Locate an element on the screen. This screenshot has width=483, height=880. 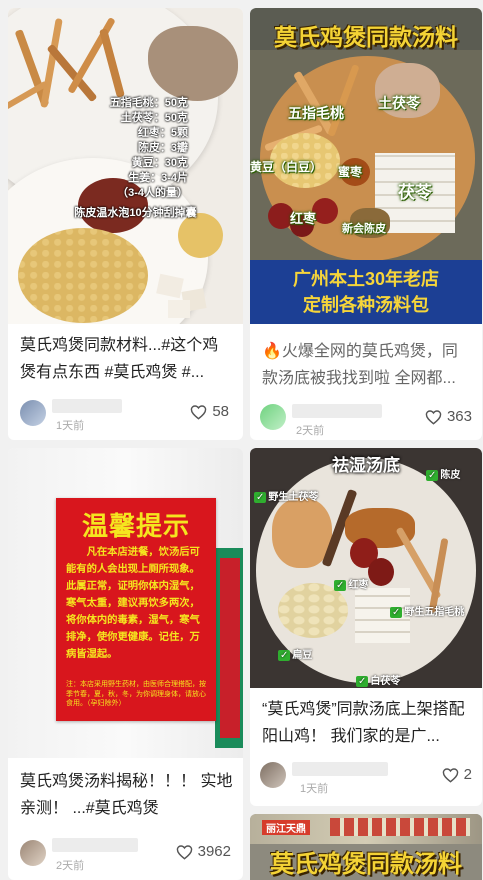
sign-title: 温馨提示 is located at coordinates (135, 526).